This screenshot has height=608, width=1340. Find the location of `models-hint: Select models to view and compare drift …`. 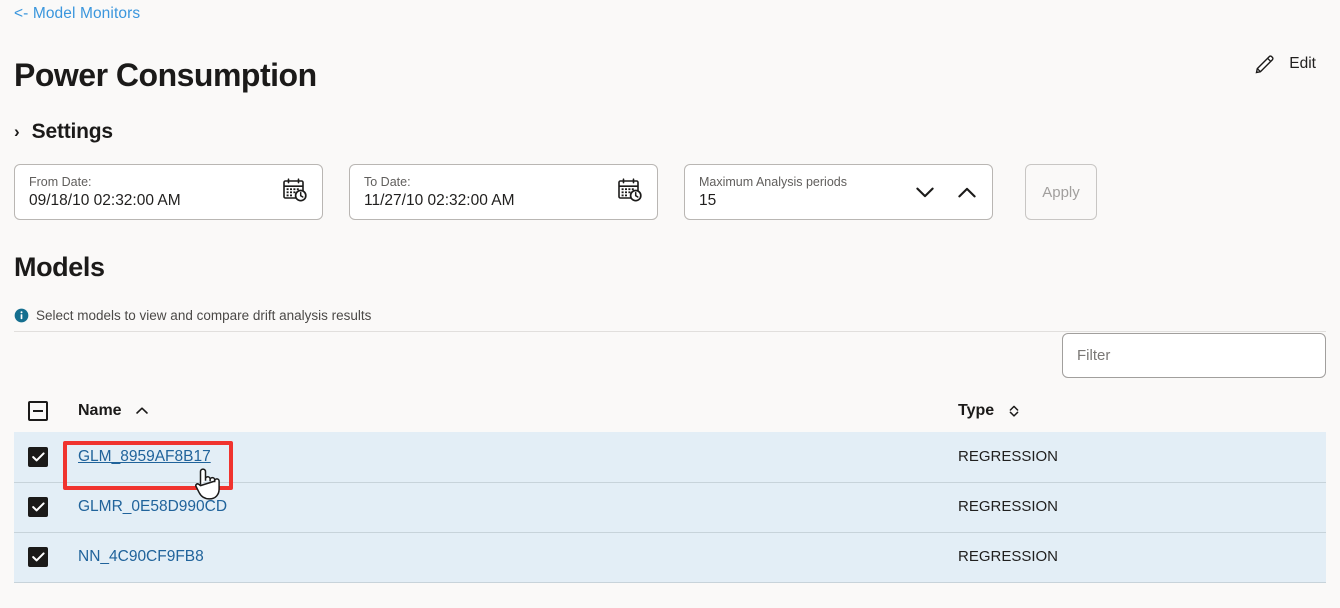

models-hint: Select models to view and compare drift … is located at coordinates (192, 315).